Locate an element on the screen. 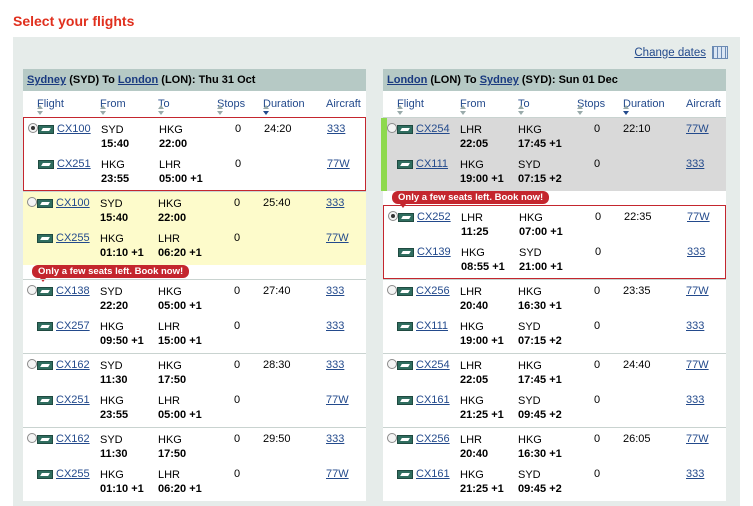  arrival-time: 09:45 +2 is located at coordinates (540, 415).